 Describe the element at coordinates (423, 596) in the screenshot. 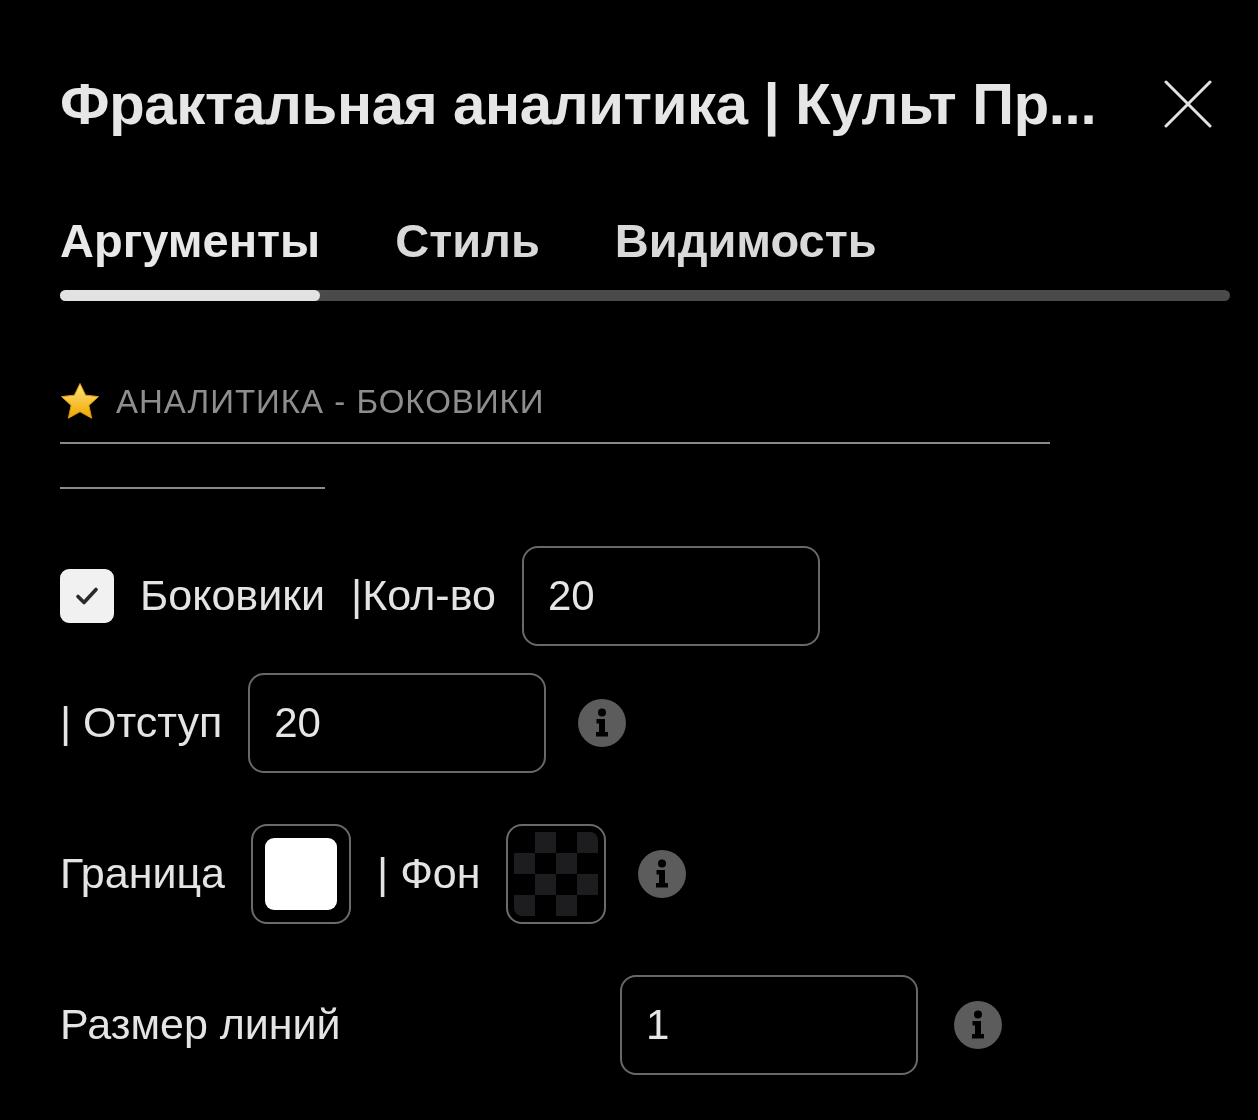

I see `field-label: |Кол-во` at that location.